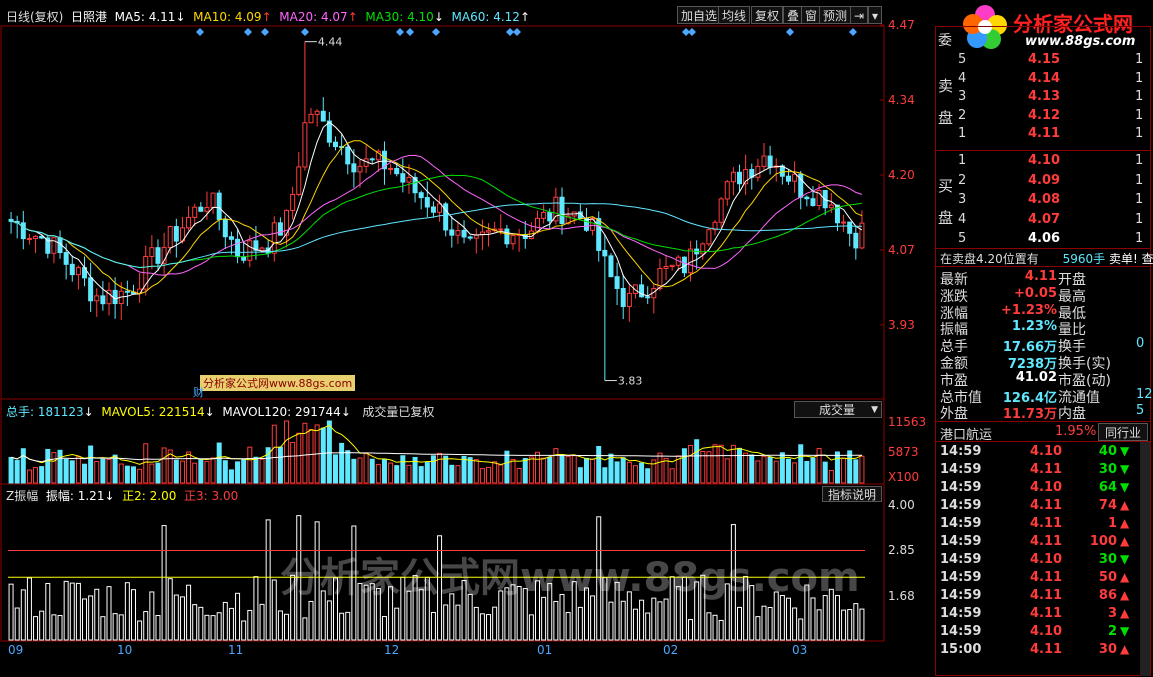 The image size is (1153, 677). What do you see at coordinates (962, 160) in the screenshot?
I see `buy-level: 1` at bounding box center [962, 160].